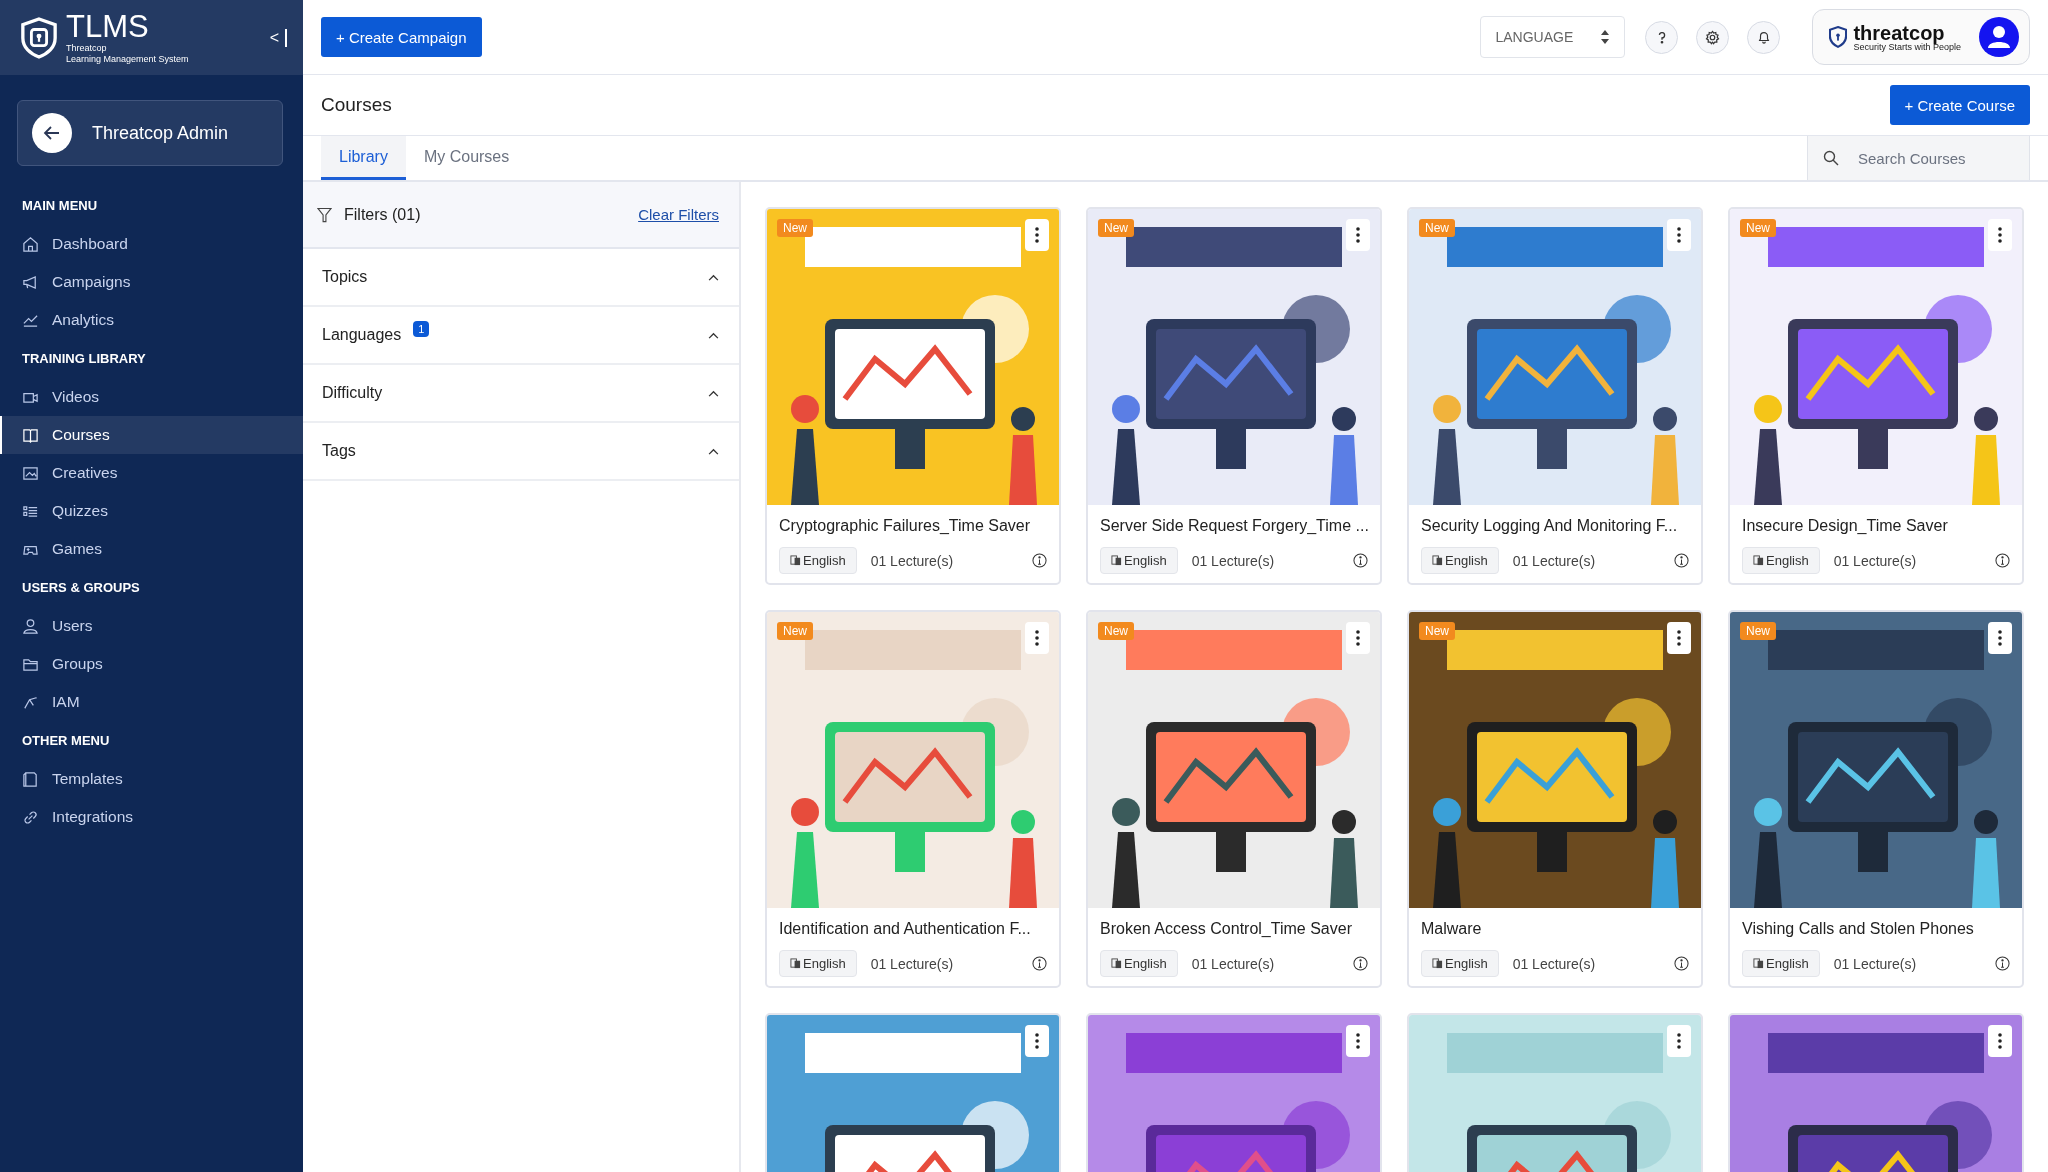  Describe the element at coordinates (151, 282) in the screenshot. I see `nav-item: Campaigns` at that location.